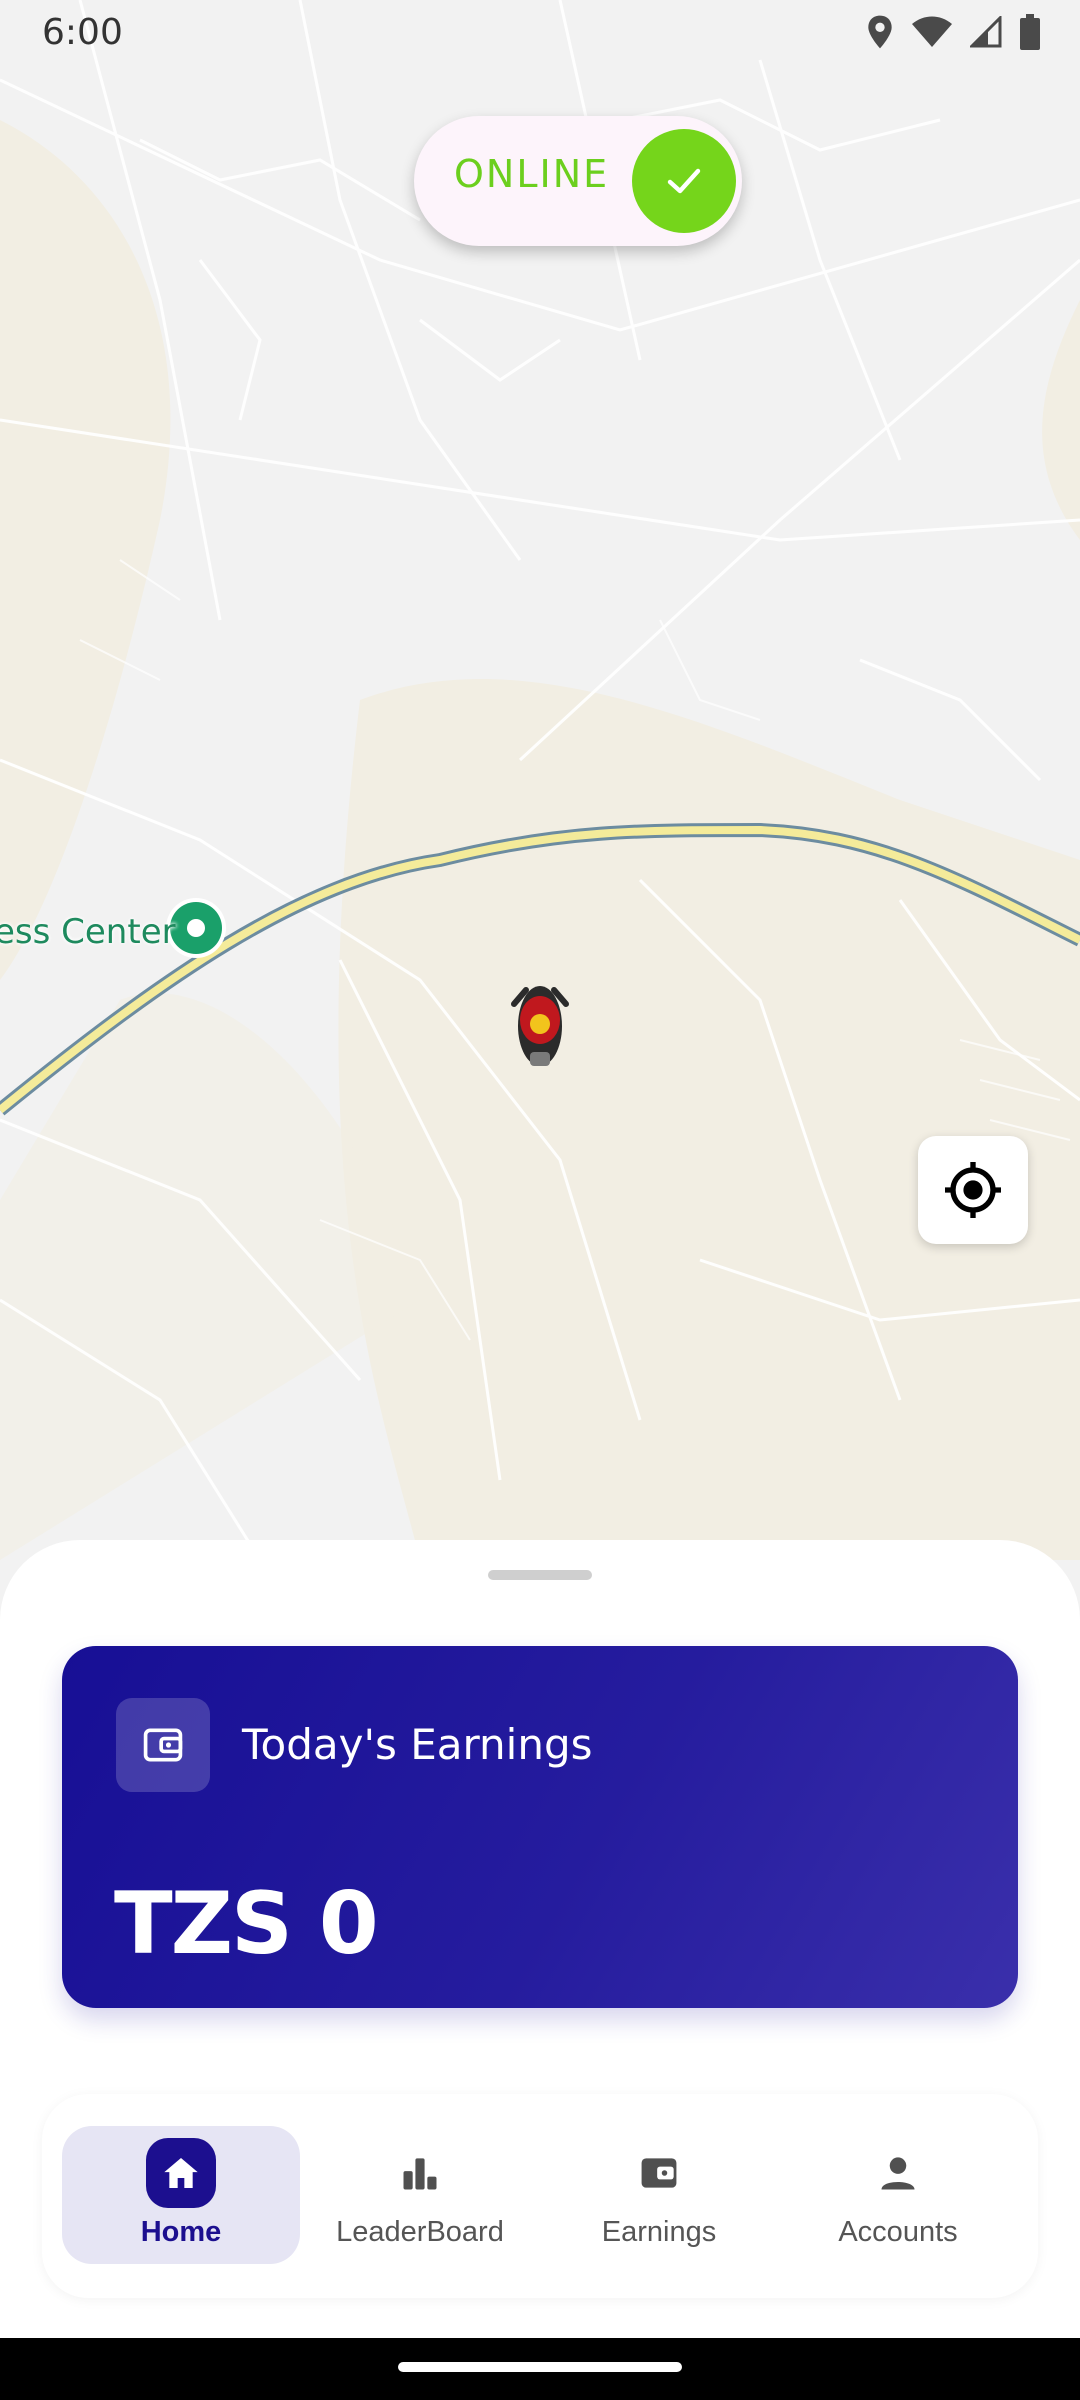  What do you see at coordinates (1030, 32) in the screenshot?
I see `battery-icon` at bounding box center [1030, 32].